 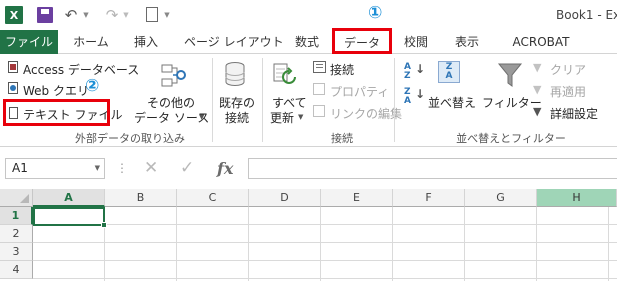 I want to click on group-label-external: 外部データの取り込み, so click(x=130, y=138).